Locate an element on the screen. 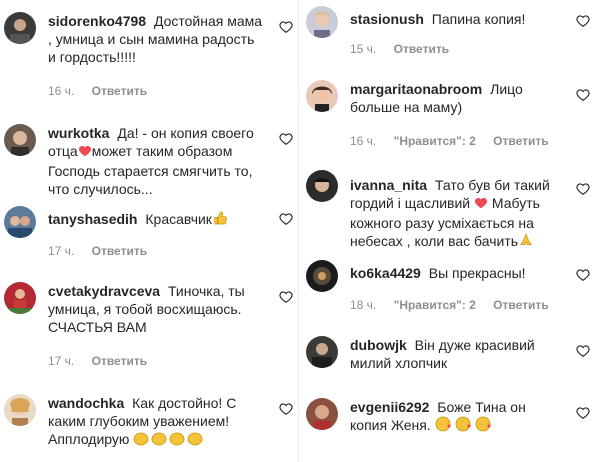  comment-body: Апплодирую is located at coordinates (89, 439).